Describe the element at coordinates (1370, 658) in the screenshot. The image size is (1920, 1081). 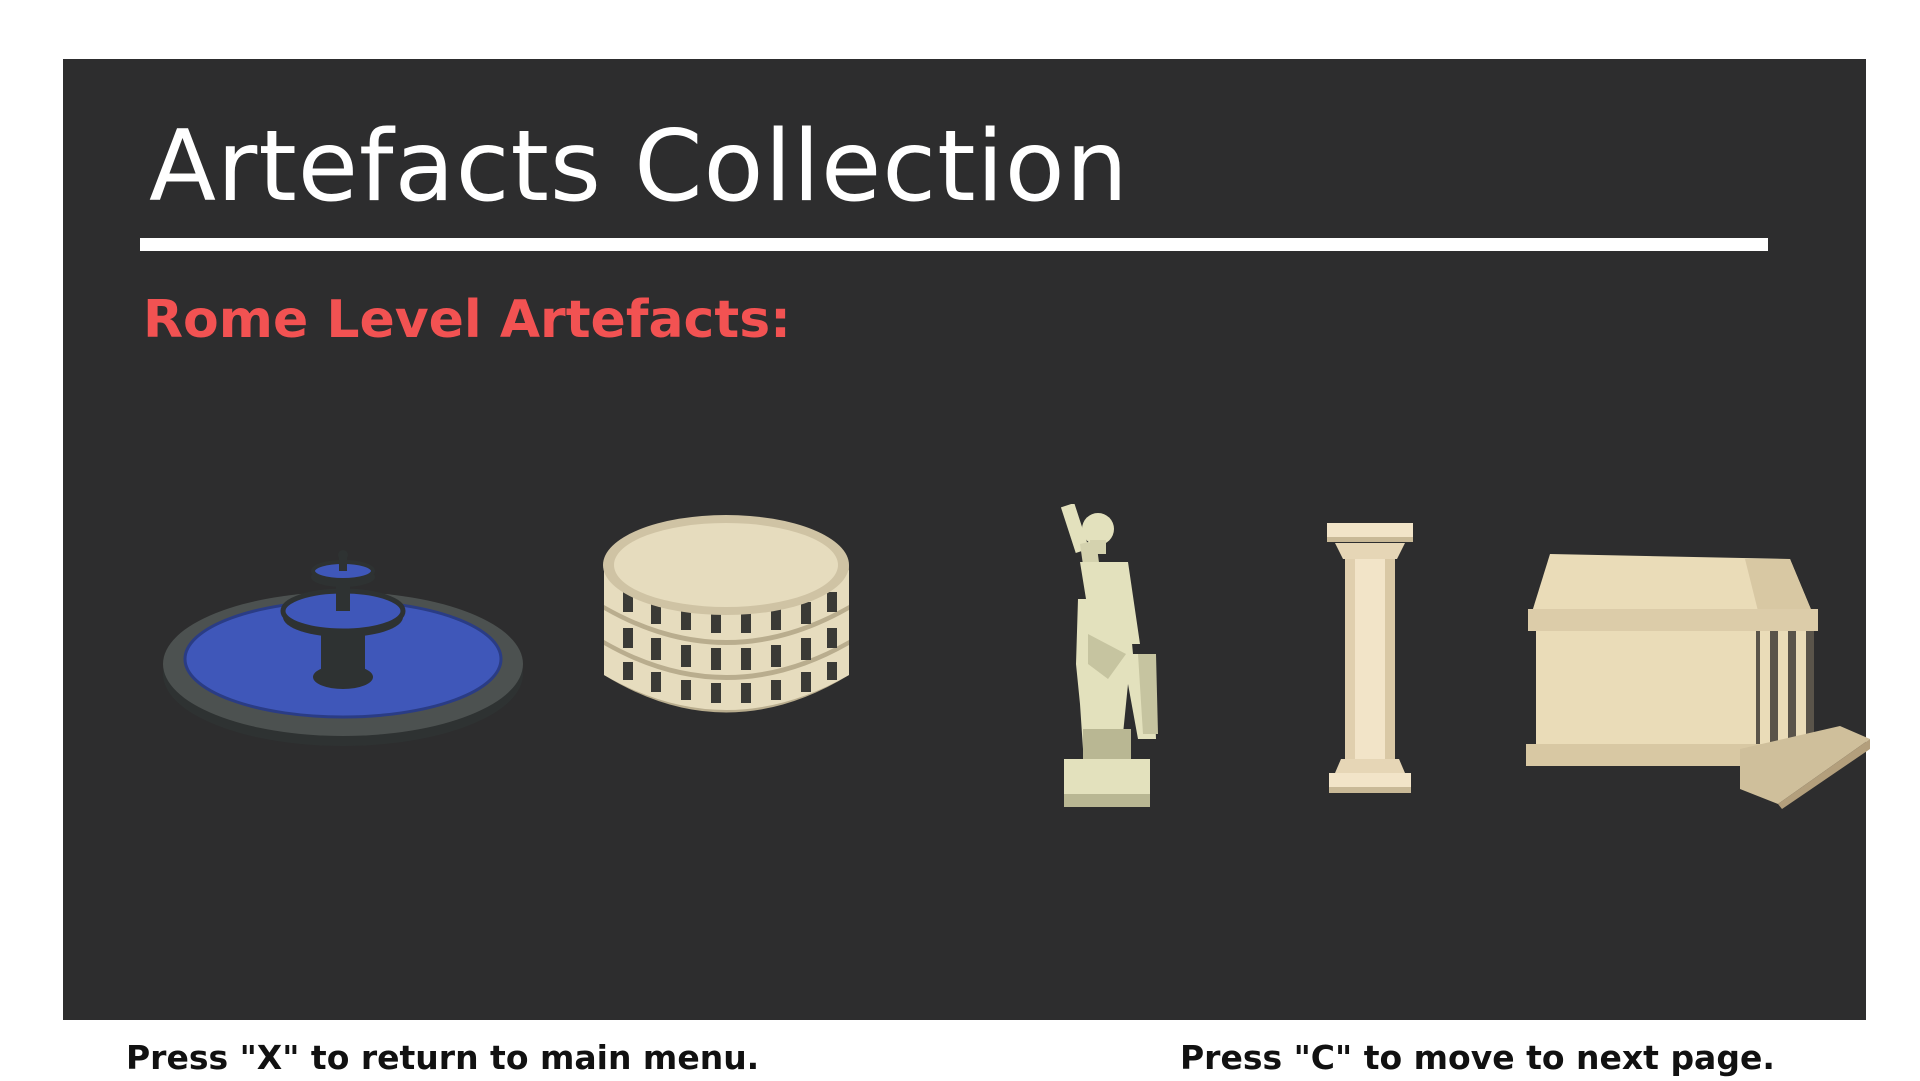
I see `column-icon` at that location.